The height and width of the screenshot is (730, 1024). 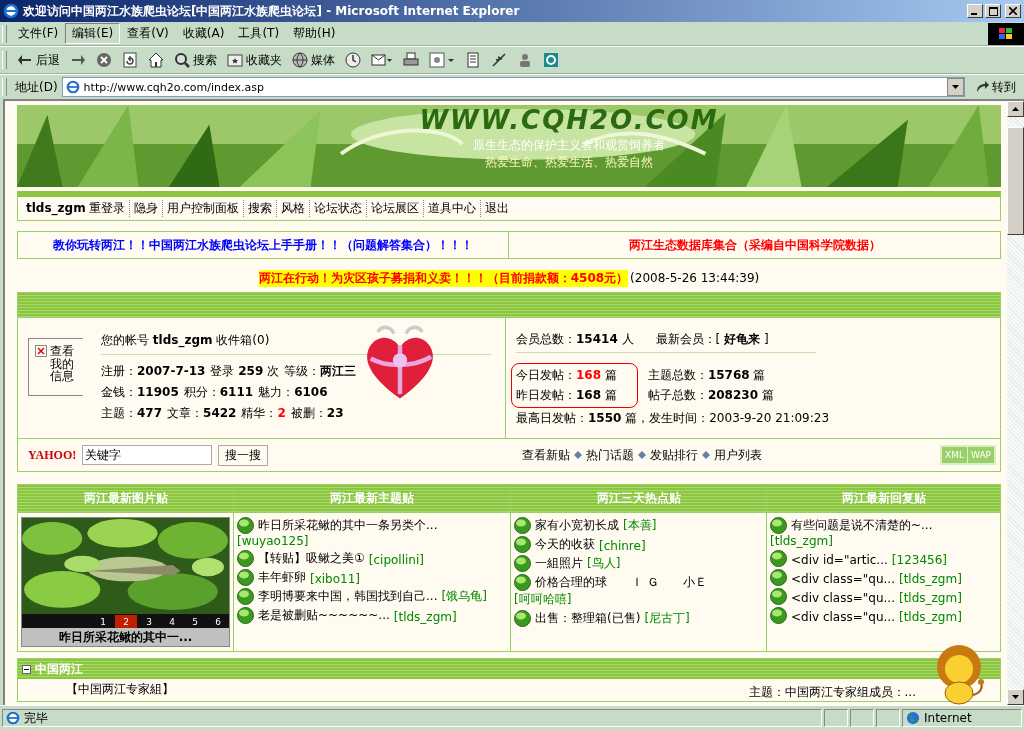 What do you see at coordinates (948, 718) in the screenshot?
I see `zone-text: Internet` at bounding box center [948, 718].